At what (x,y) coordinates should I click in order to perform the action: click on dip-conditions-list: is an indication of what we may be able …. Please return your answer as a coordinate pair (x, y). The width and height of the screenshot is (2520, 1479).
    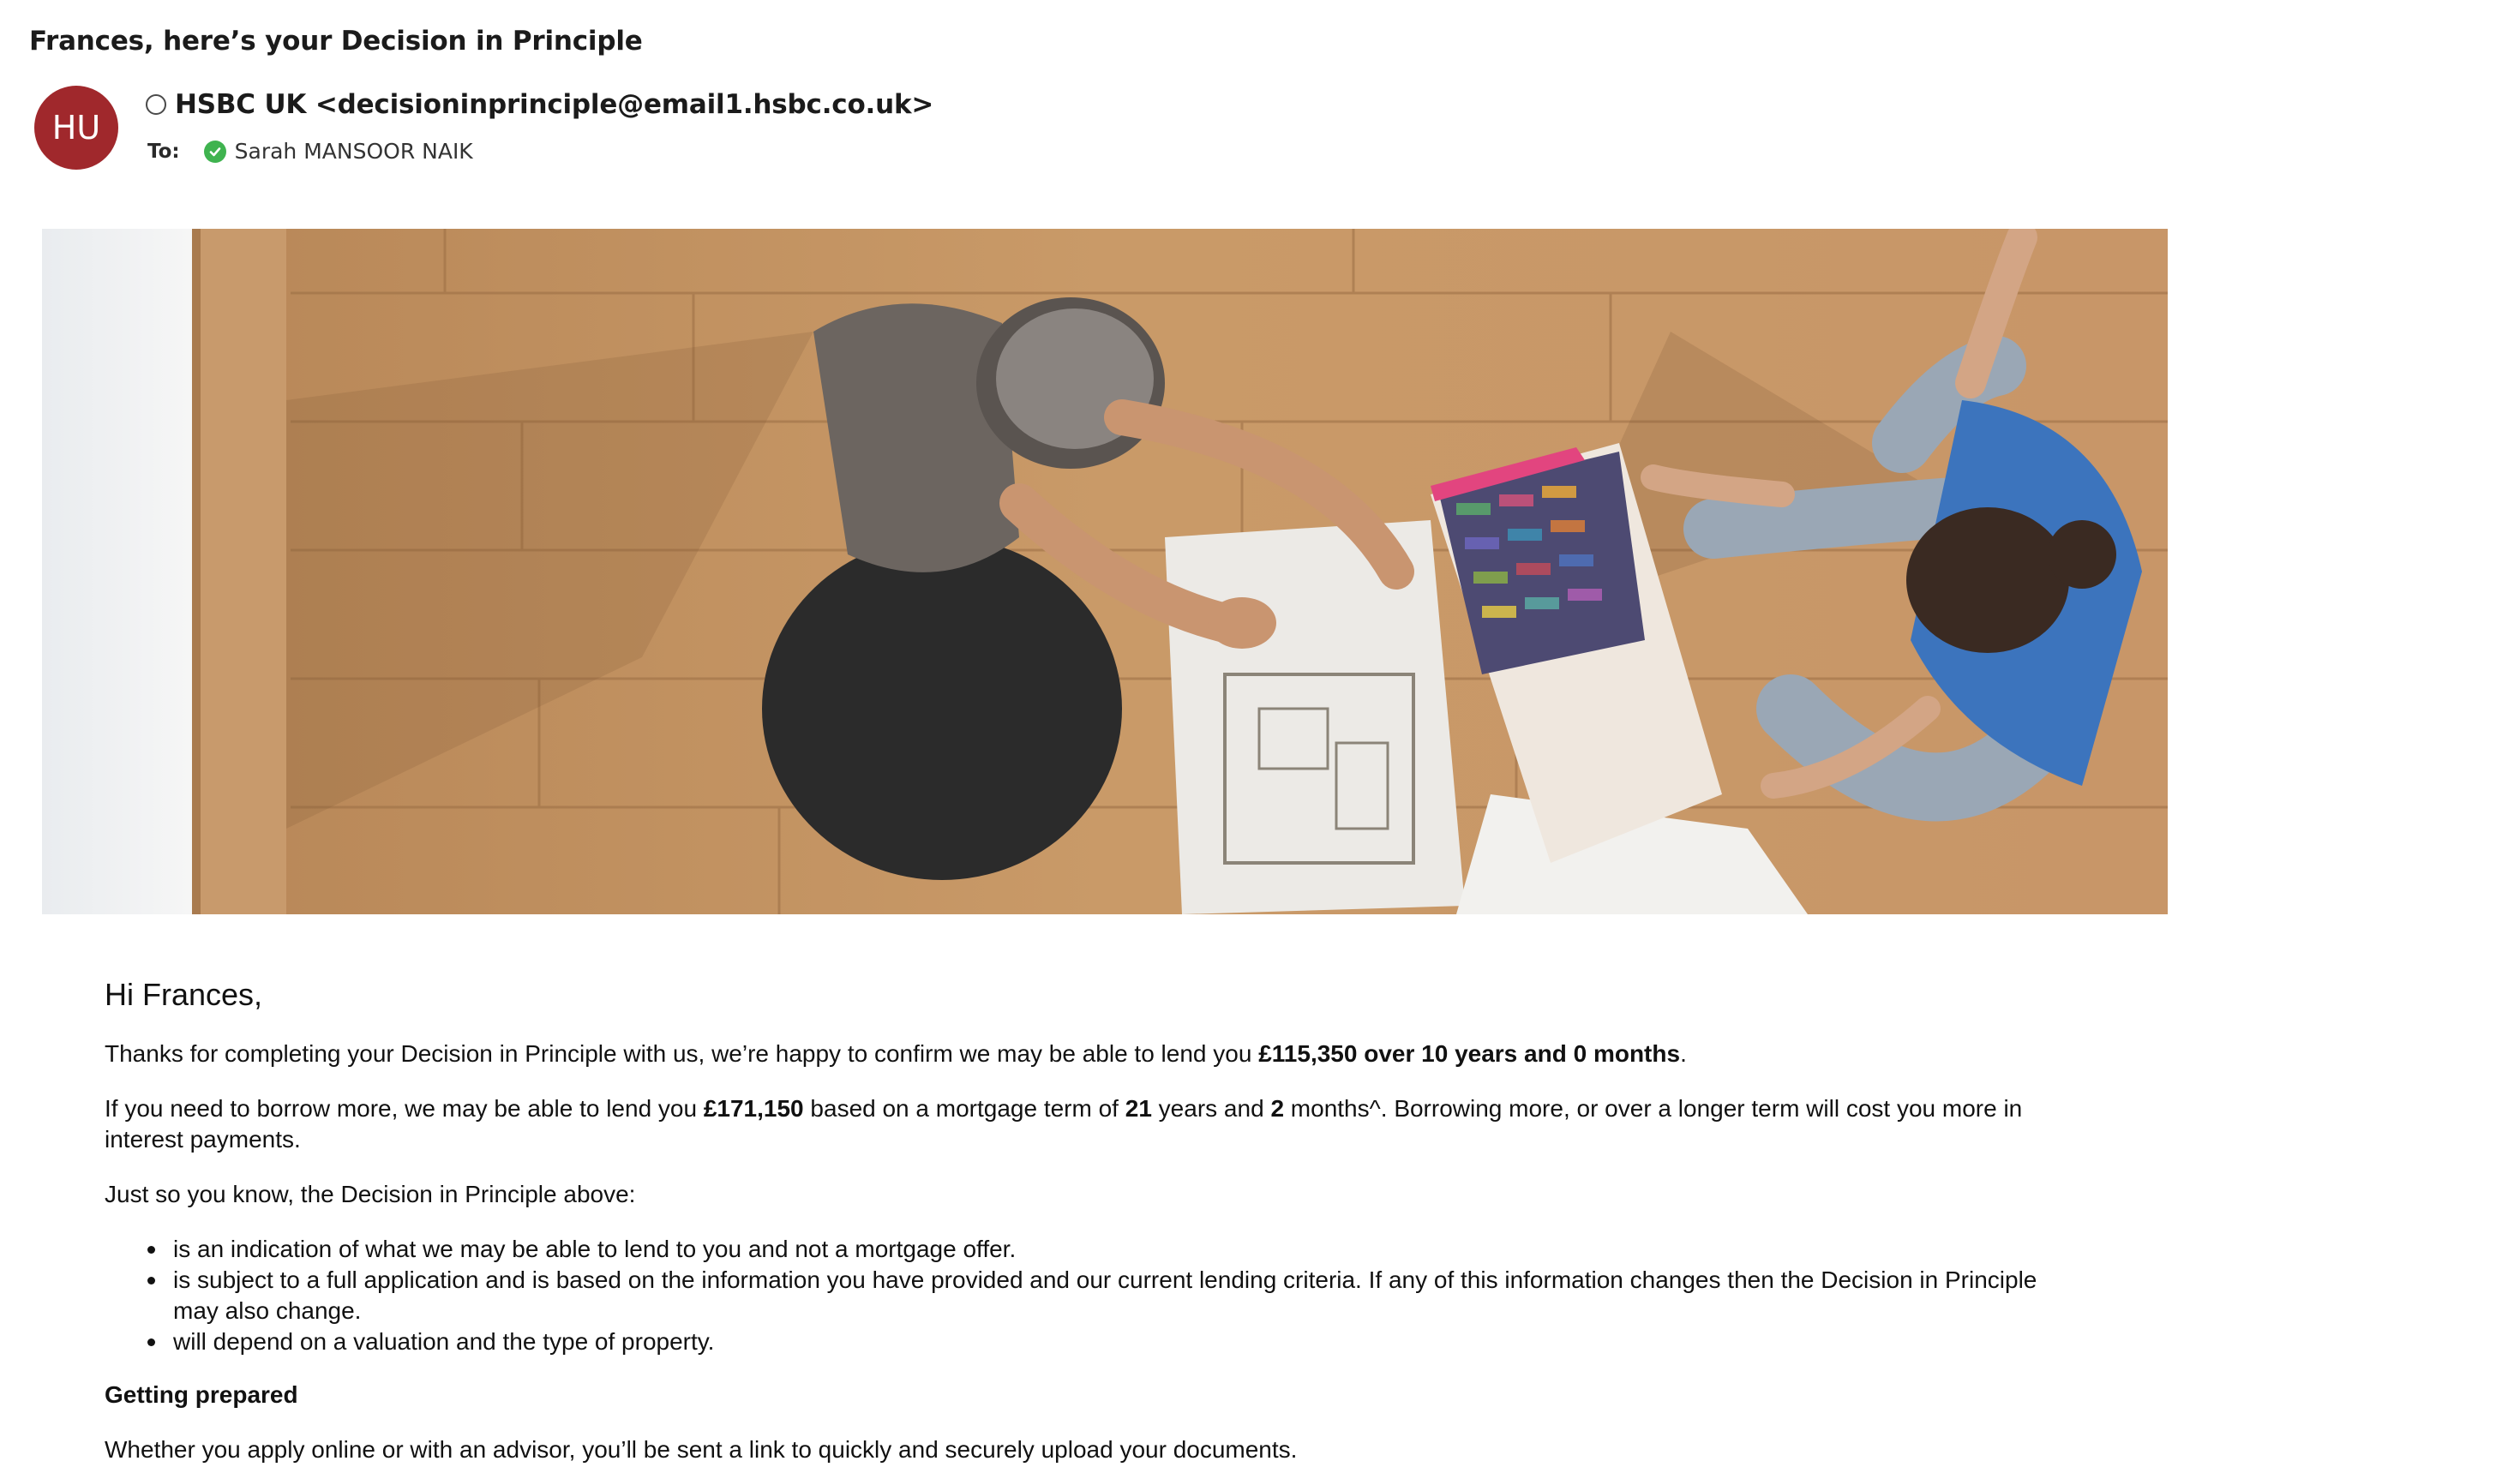
    Looking at the image, I should click on (1090, 1296).